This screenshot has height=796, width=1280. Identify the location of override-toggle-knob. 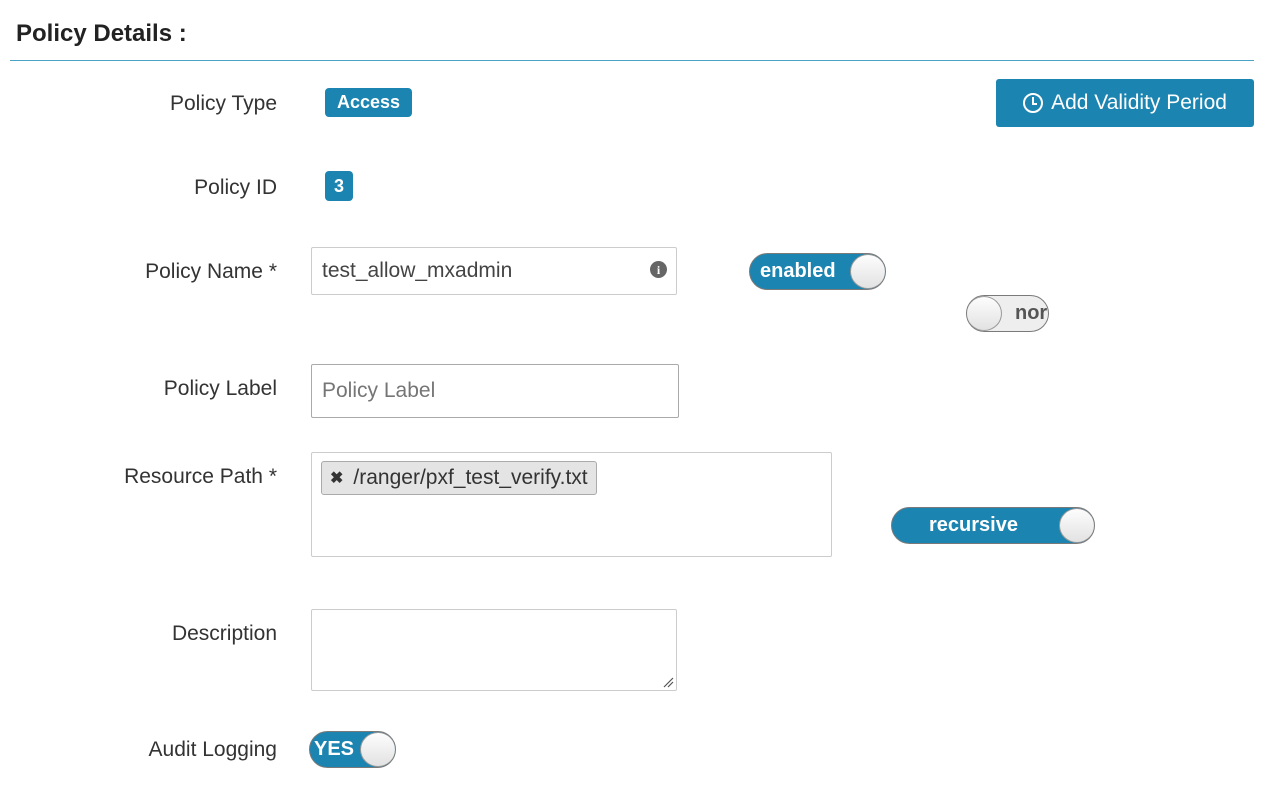
(984, 313).